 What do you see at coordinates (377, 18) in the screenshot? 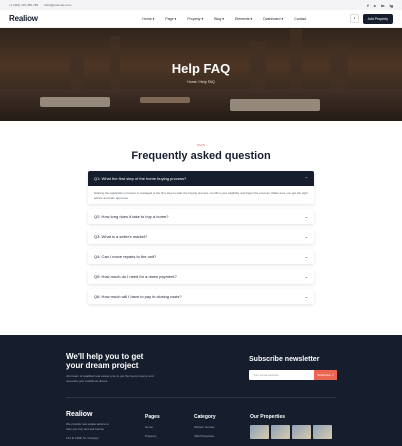
I see `add-property-button: Add Property` at bounding box center [377, 18].